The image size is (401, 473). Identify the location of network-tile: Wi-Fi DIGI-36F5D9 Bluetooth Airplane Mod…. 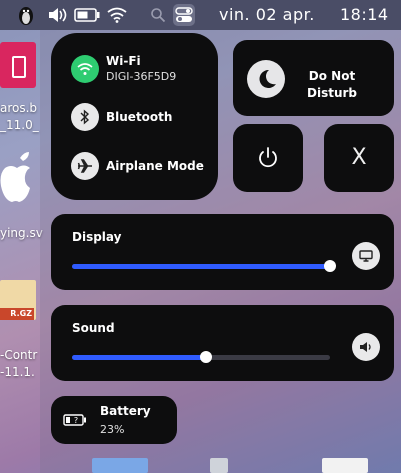
(134, 116).